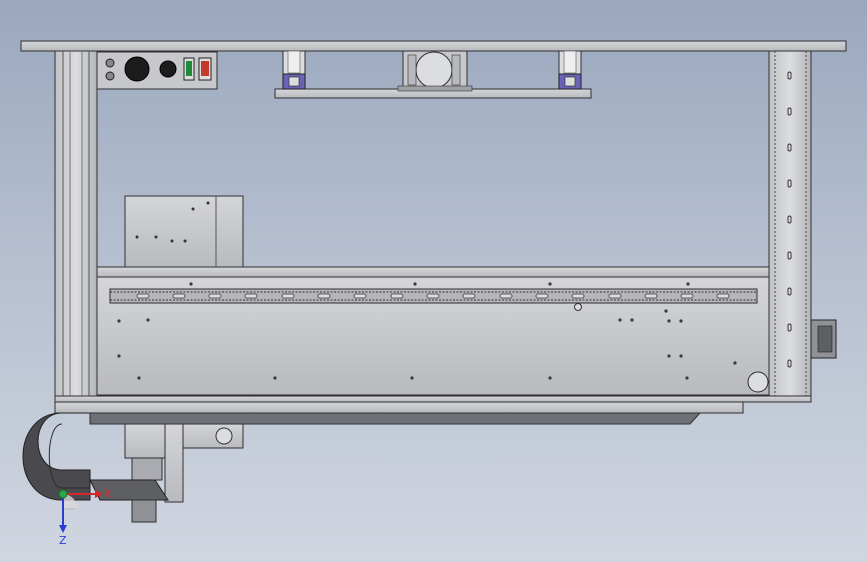 The width and height of the screenshot is (867, 562). Describe the element at coordinates (137, 69) in the screenshot. I see `emergency-knob` at that location.